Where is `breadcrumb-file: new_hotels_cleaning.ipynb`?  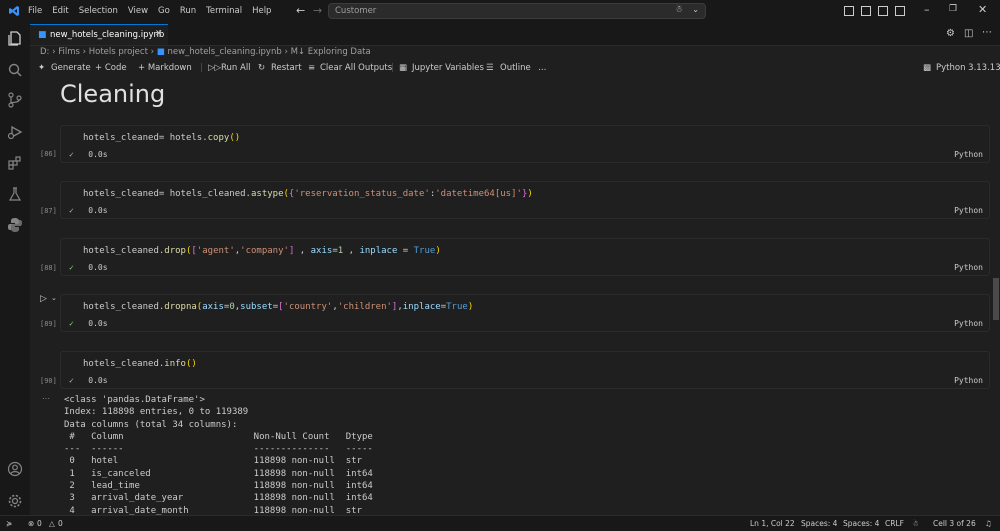 breadcrumb-file: new_hotels_cleaning.ipynb is located at coordinates (224, 52).